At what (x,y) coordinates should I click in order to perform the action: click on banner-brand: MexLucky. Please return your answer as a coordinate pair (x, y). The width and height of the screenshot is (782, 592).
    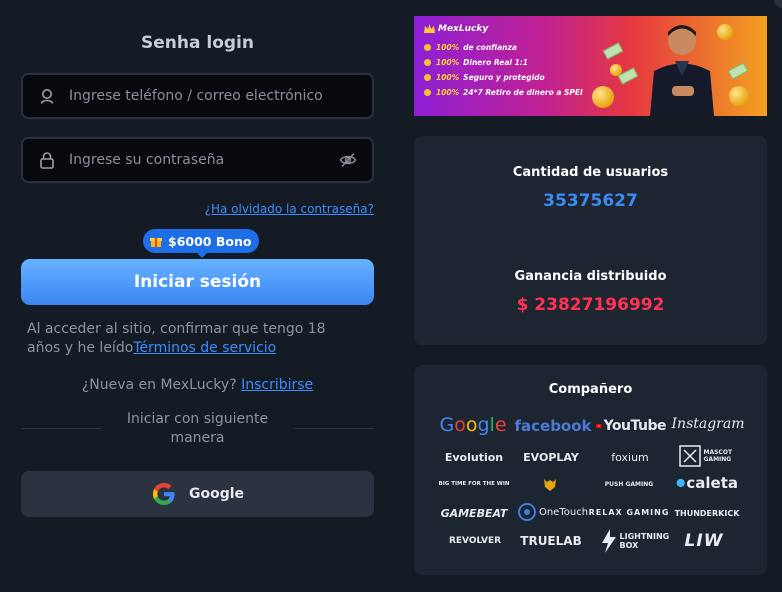
    Looking at the image, I should click on (463, 29).